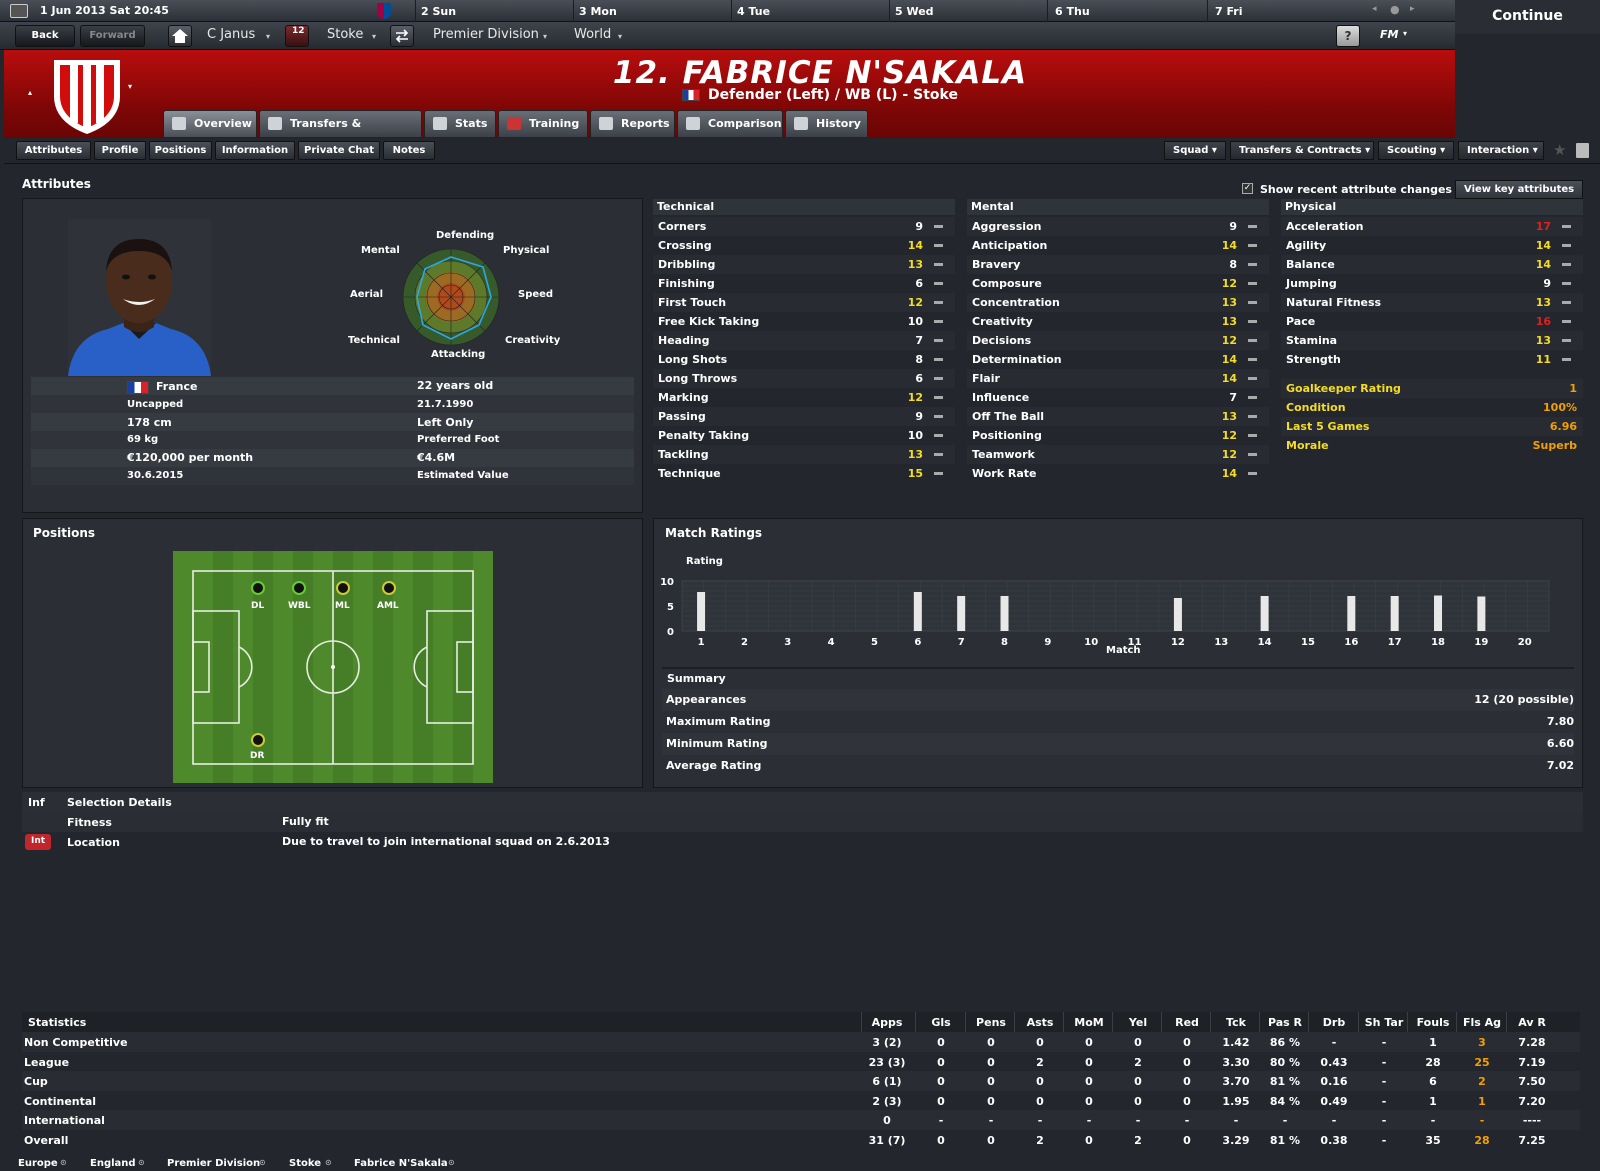  I want to click on subtab-profile: Profile, so click(120, 150).